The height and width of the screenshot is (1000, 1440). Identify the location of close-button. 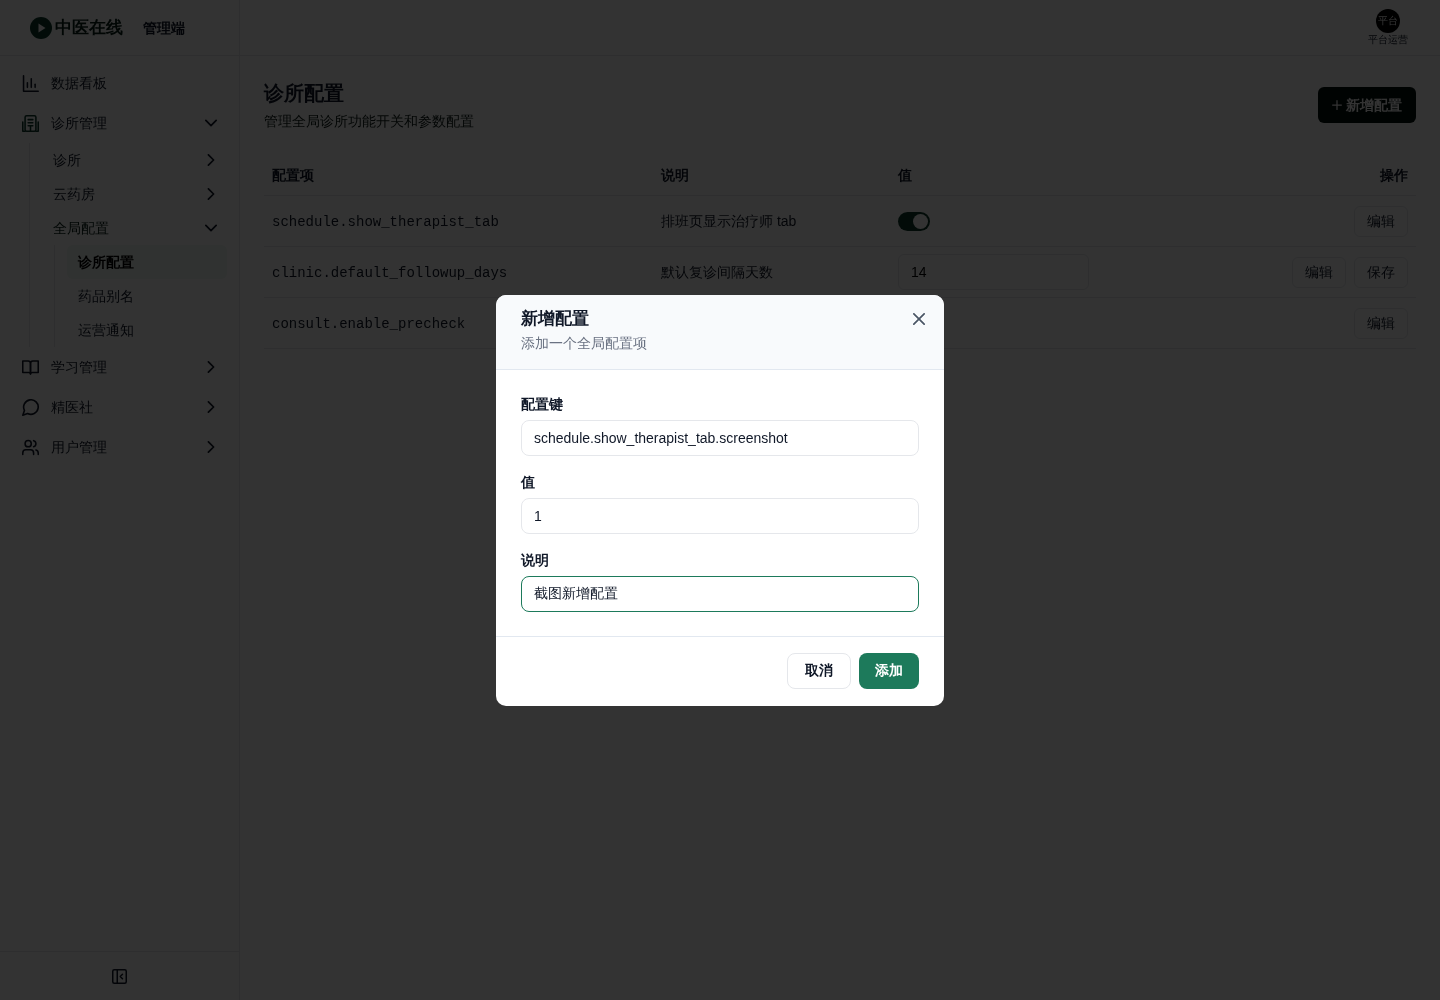
(919, 318).